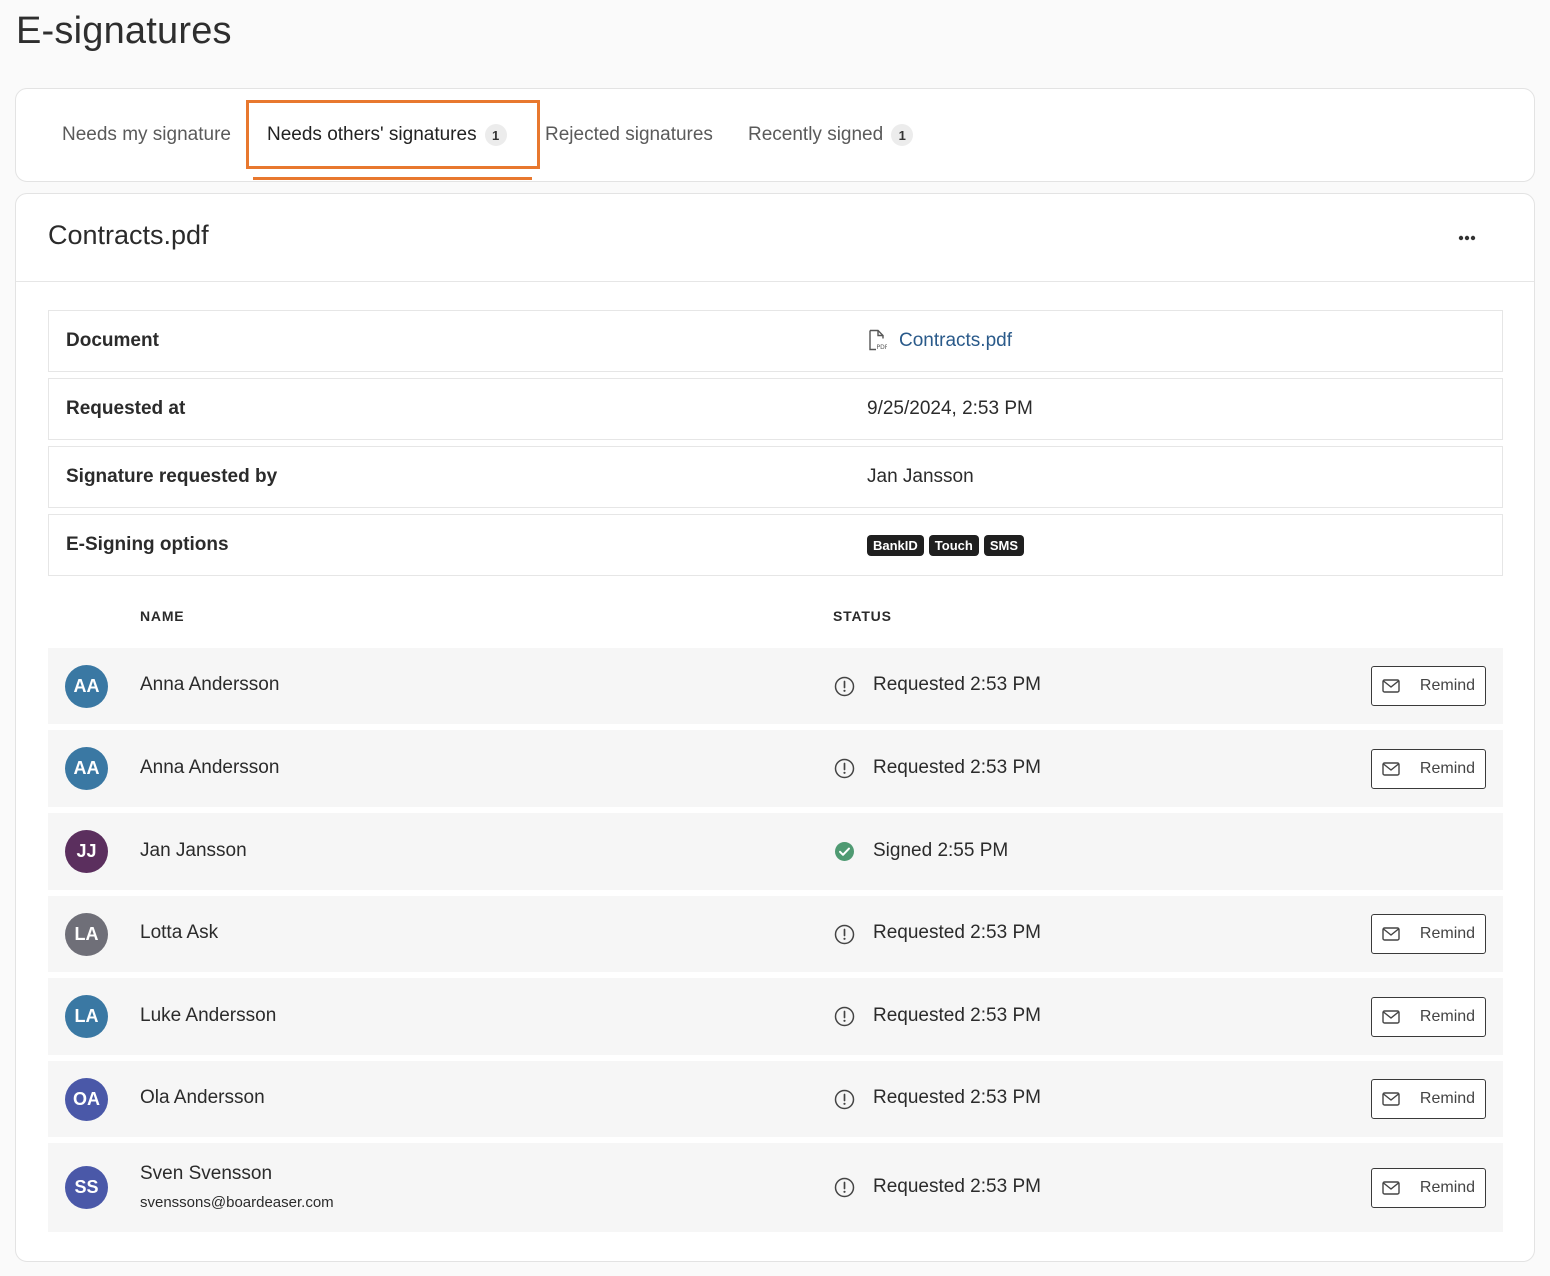  Describe the element at coordinates (86, 1187) in the screenshot. I see `avatar: SS` at that location.